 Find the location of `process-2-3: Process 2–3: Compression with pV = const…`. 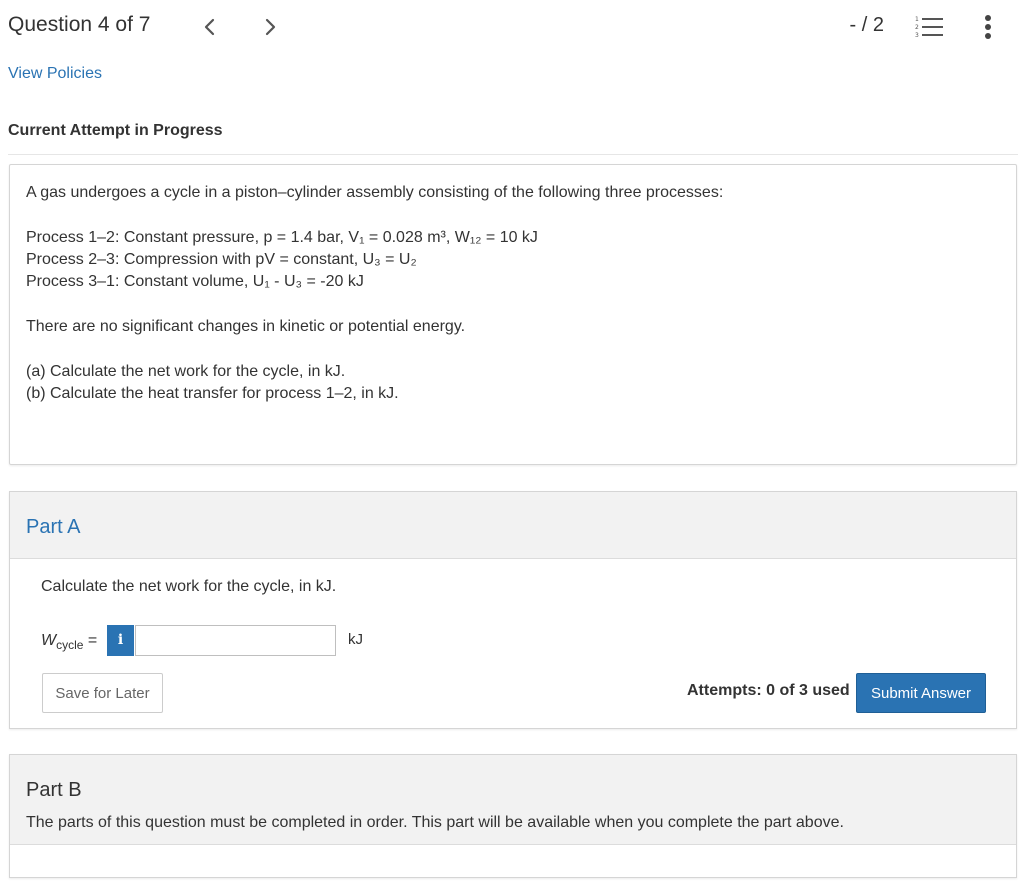

process-2-3: Process 2–3: Compression with pV = const… is located at coordinates (221, 259).